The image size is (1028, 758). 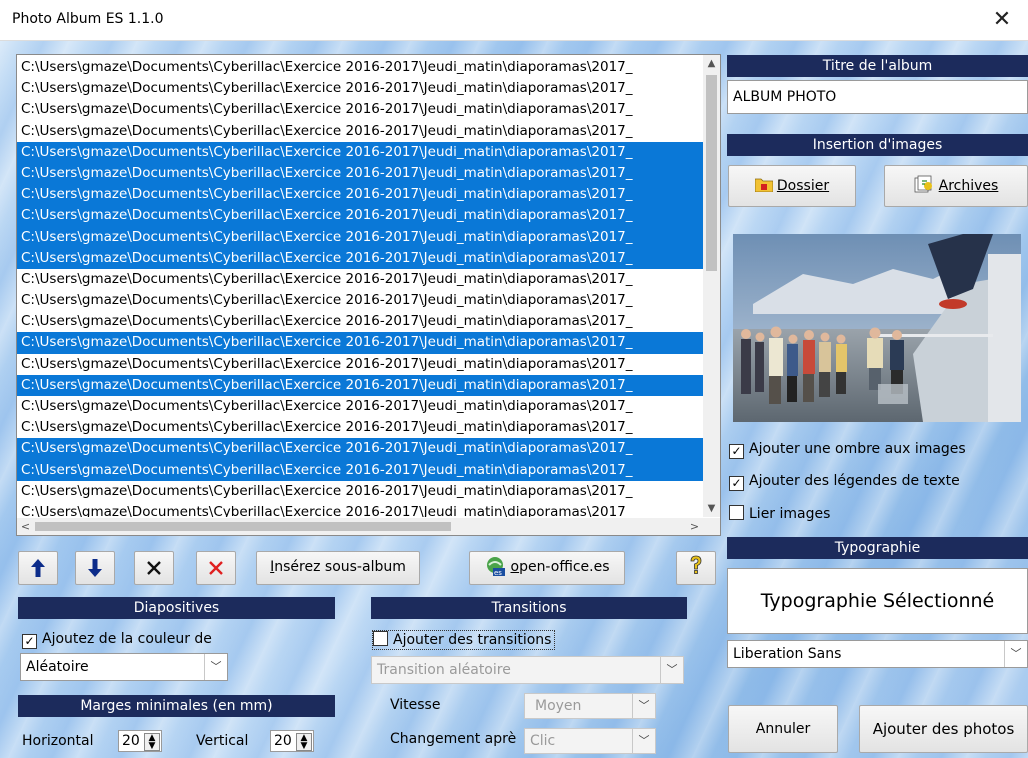 What do you see at coordinates (711, 286) in the screenshot?
I see `vertical-scrollbar: ▲ ▼` at bounding box center [711, 286].